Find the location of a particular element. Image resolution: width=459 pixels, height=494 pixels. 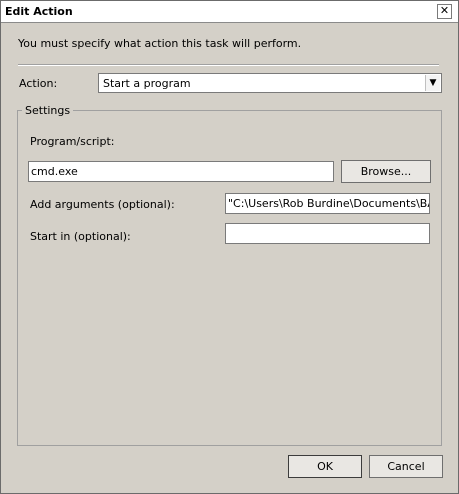

program-script-input: cmd.exe is located at coordinates (181, 171).